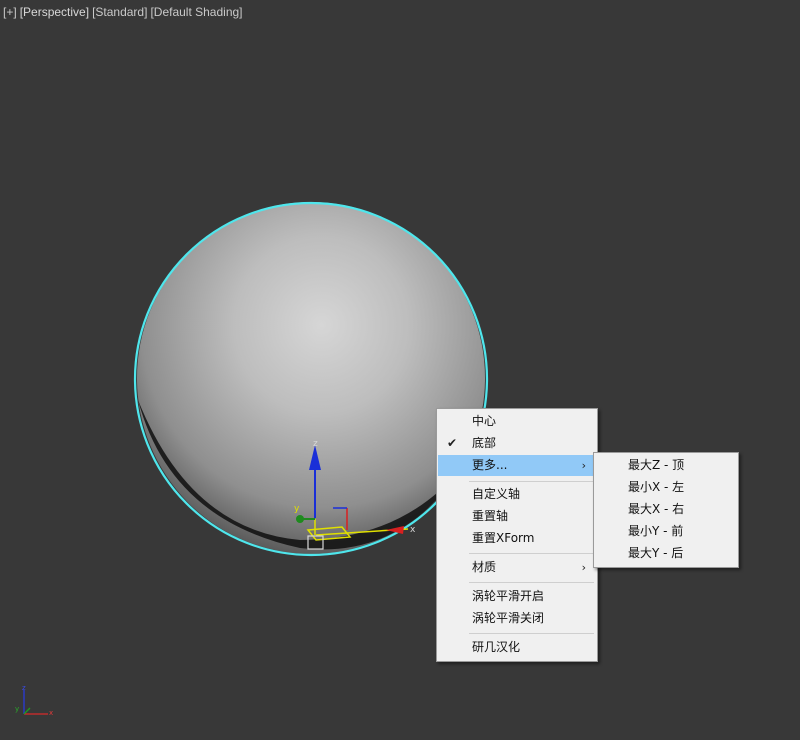 The width and height of the screenshot is (800, 740). I want to click on check-icon: ✔, so click(452, 443).